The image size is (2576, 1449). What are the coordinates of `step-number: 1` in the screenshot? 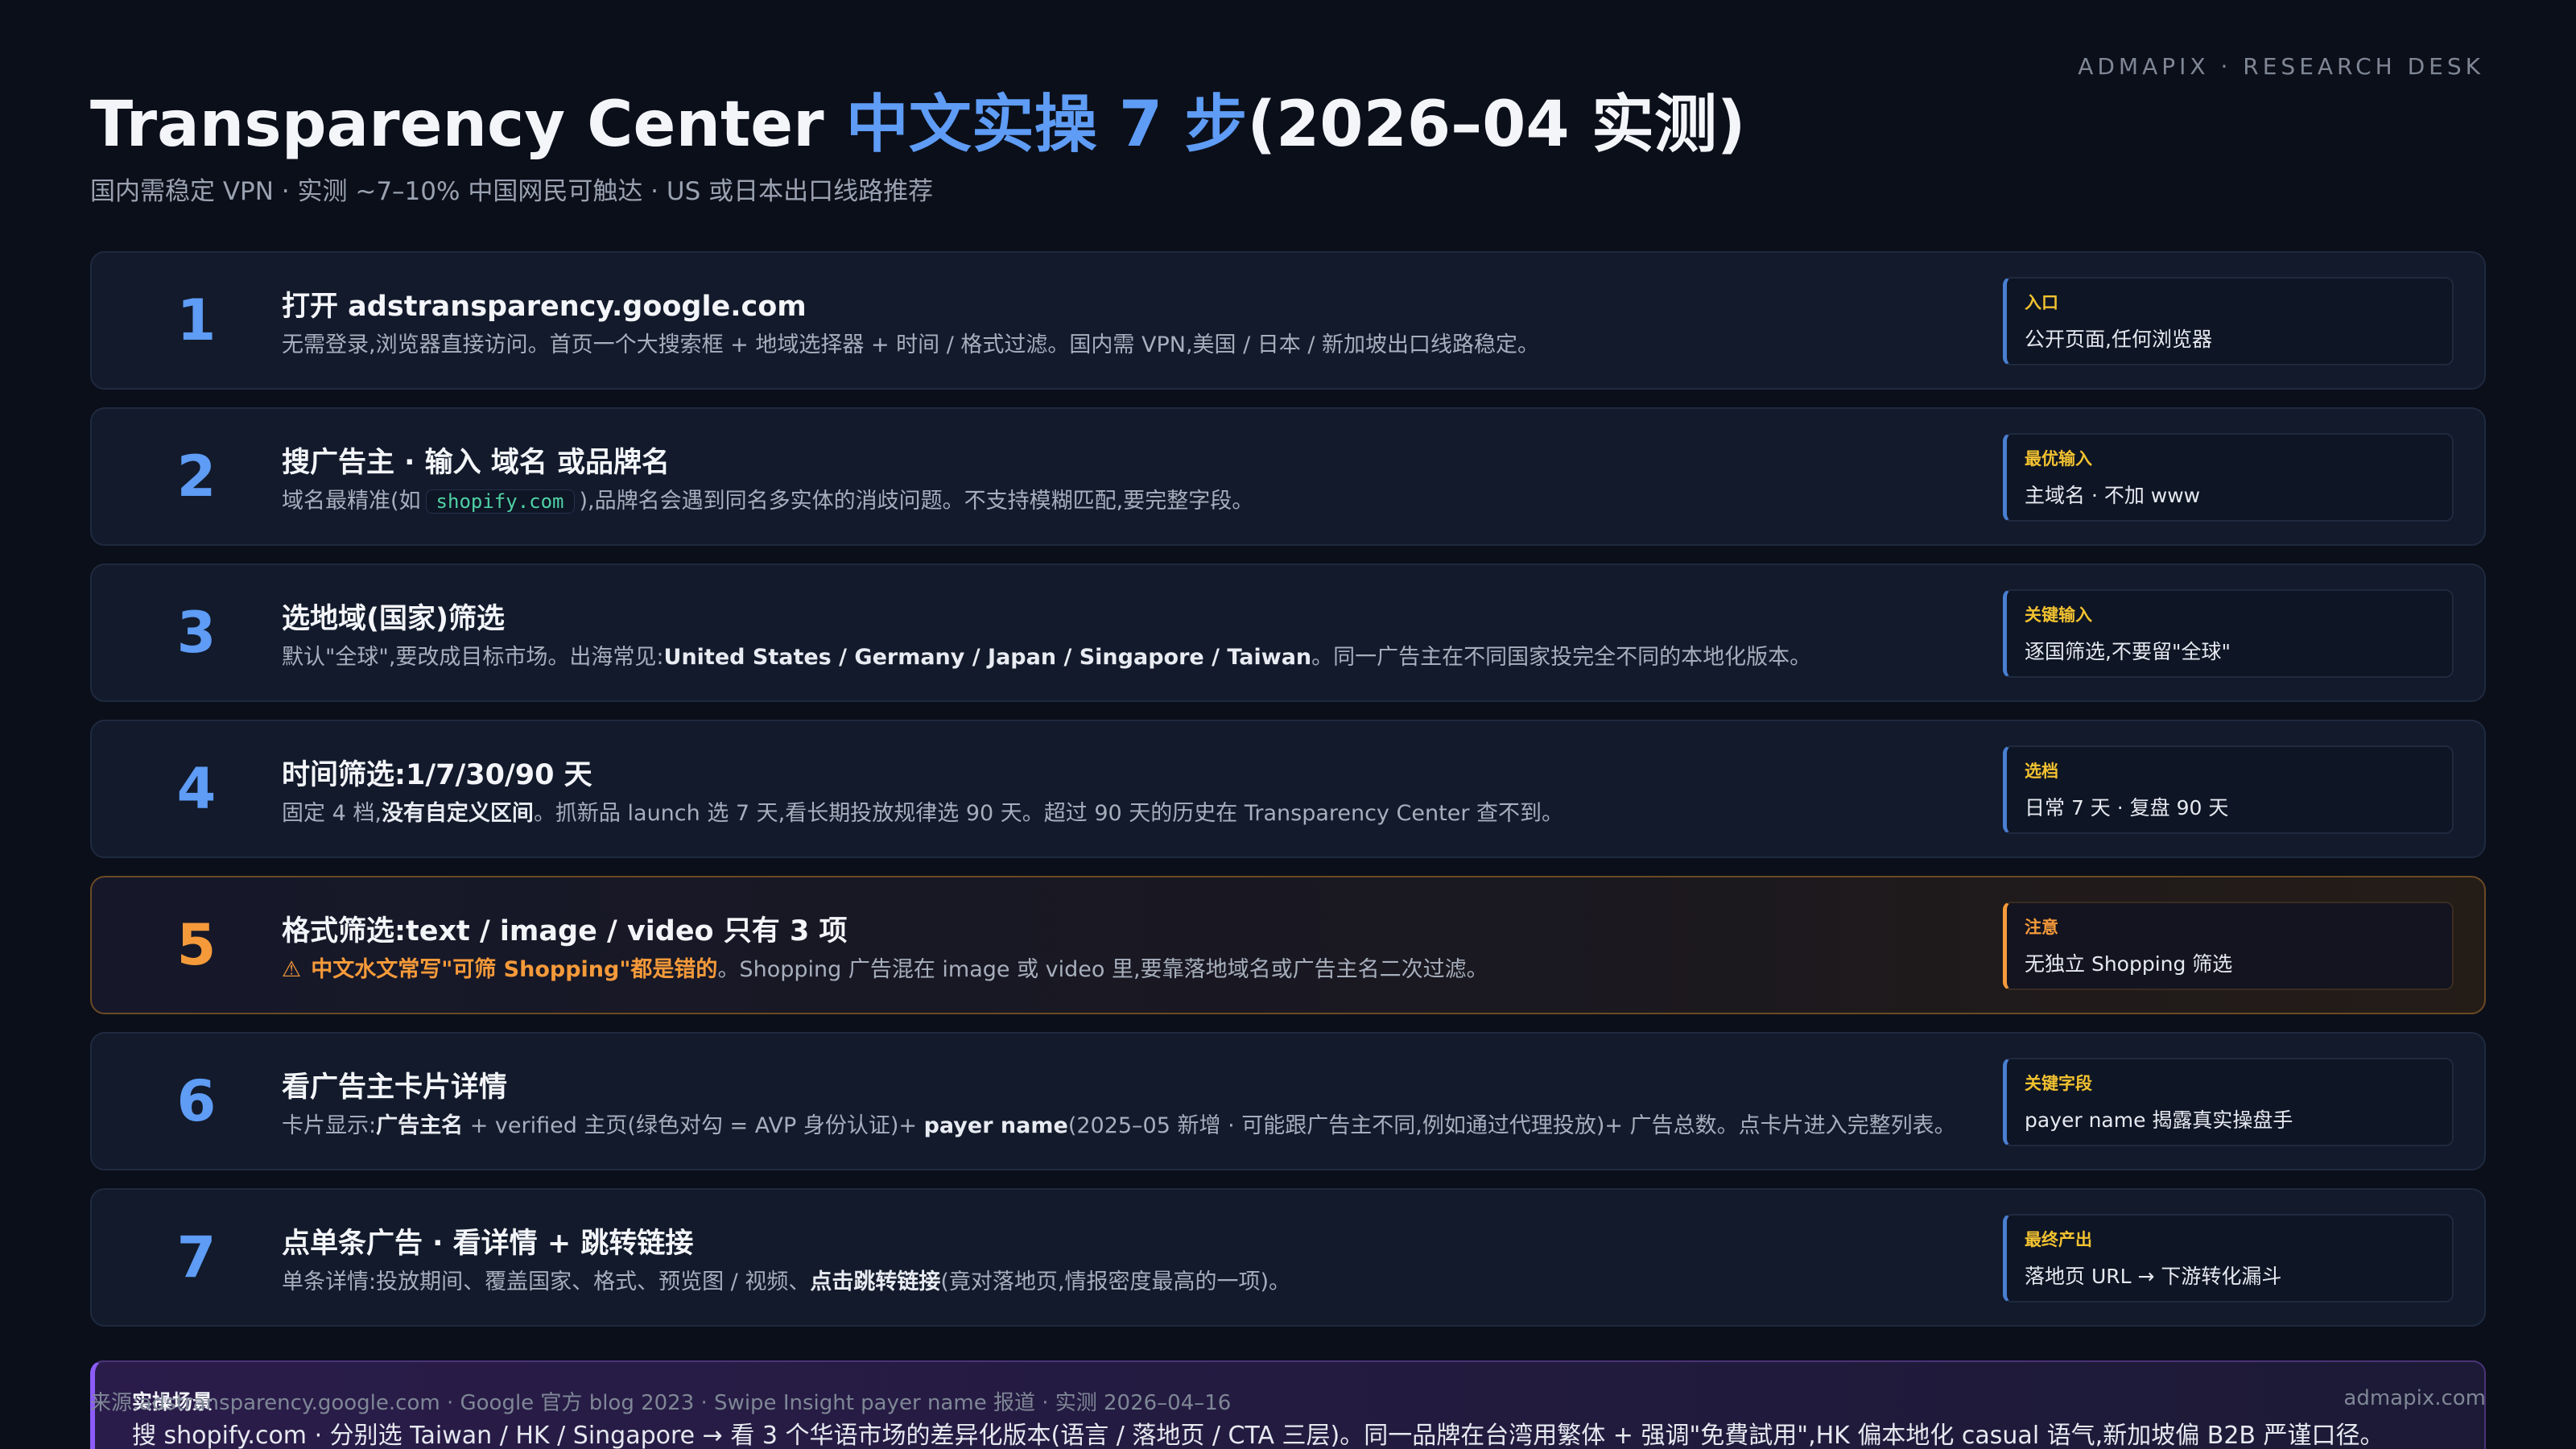 It's located at (196, 320).